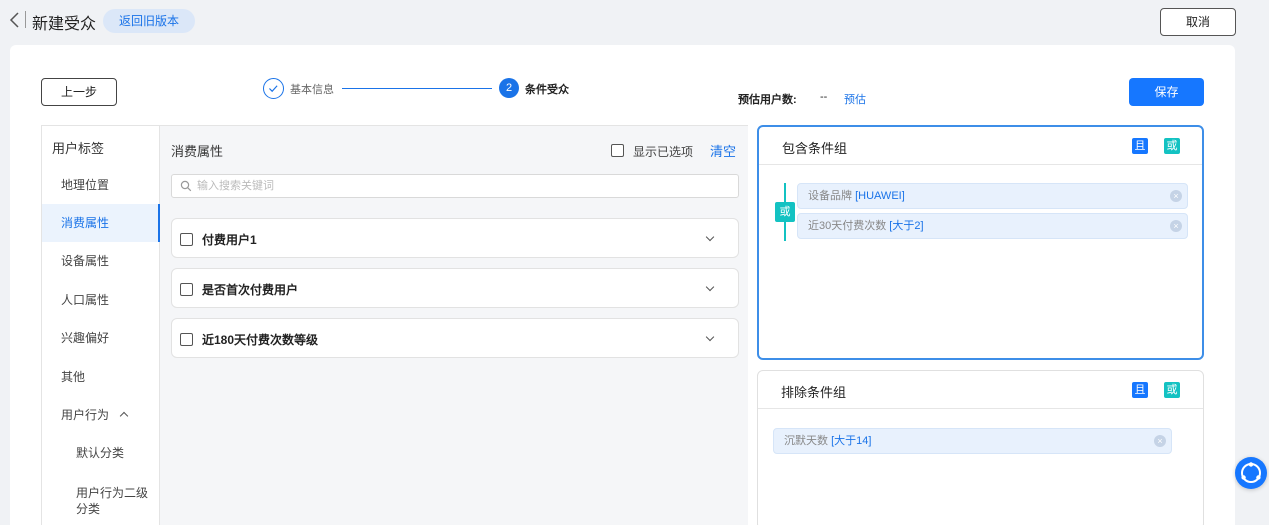 The image size is (1269, 525). I want to click on condition-tag: 设备品牌 [HUAWEI] ×, so click(992, 196).